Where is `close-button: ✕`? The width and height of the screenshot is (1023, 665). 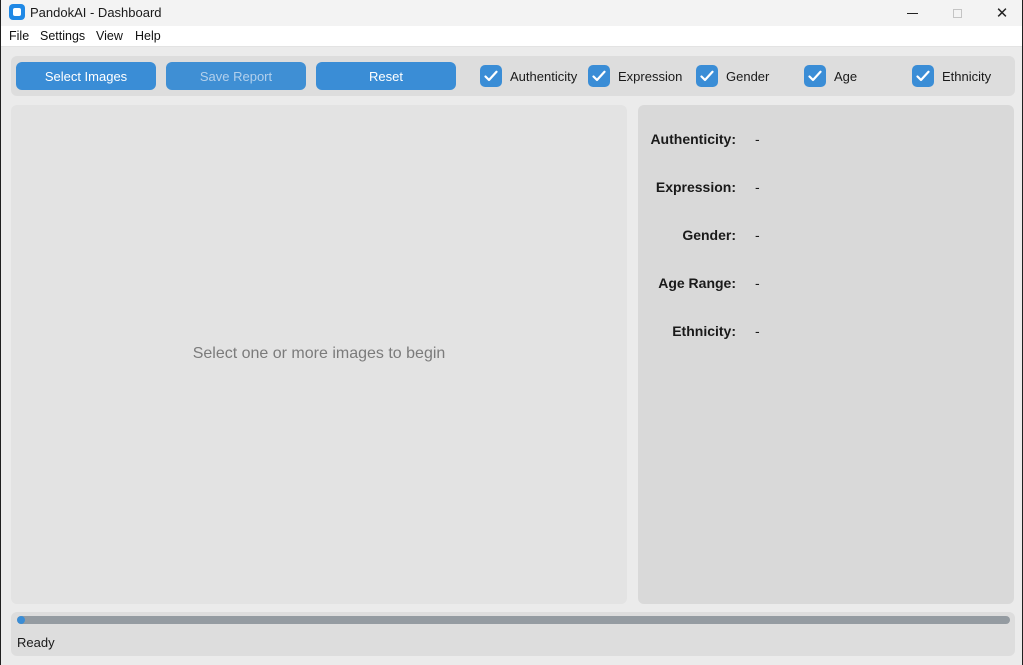 close-button: ✕ is located at coordinates (1000, 13).